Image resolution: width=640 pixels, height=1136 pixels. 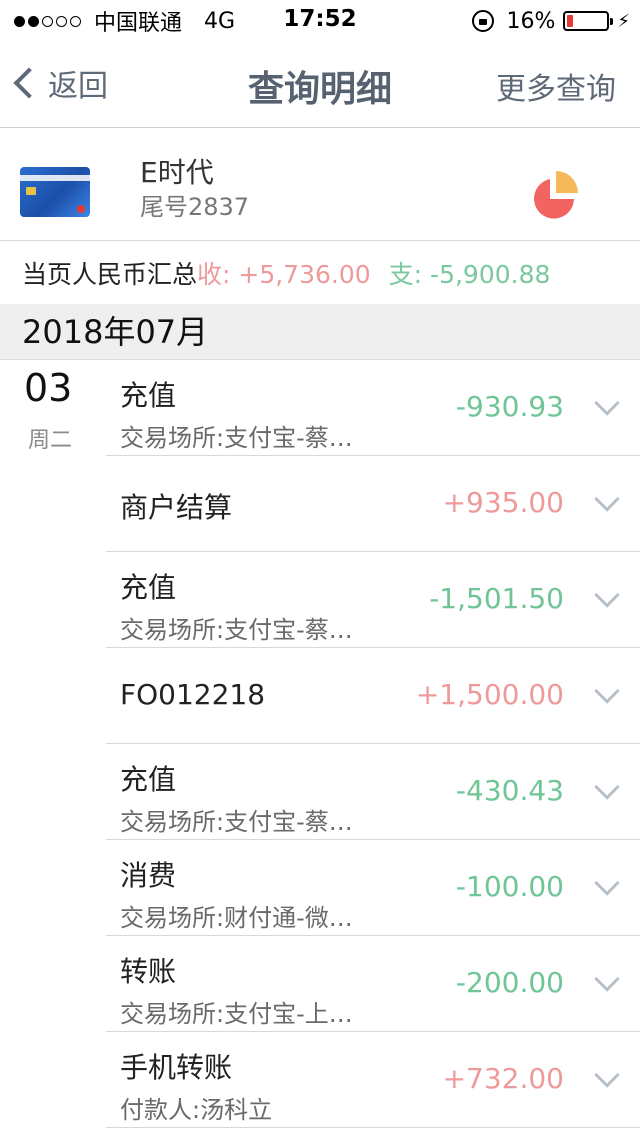 I want to click on card-tail-number: 尾号2837, so click(x=195, y=207).